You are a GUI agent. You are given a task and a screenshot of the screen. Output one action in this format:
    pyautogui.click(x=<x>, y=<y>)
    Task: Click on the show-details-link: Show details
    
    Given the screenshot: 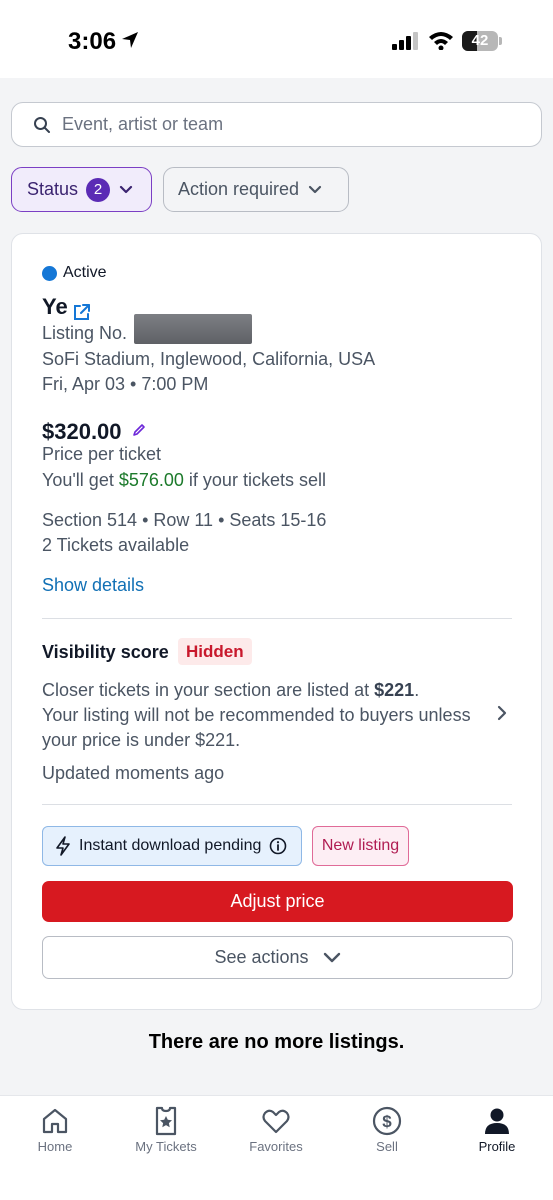 What is the action you would take?
    pyautogui.click(x=93, y=585)
    